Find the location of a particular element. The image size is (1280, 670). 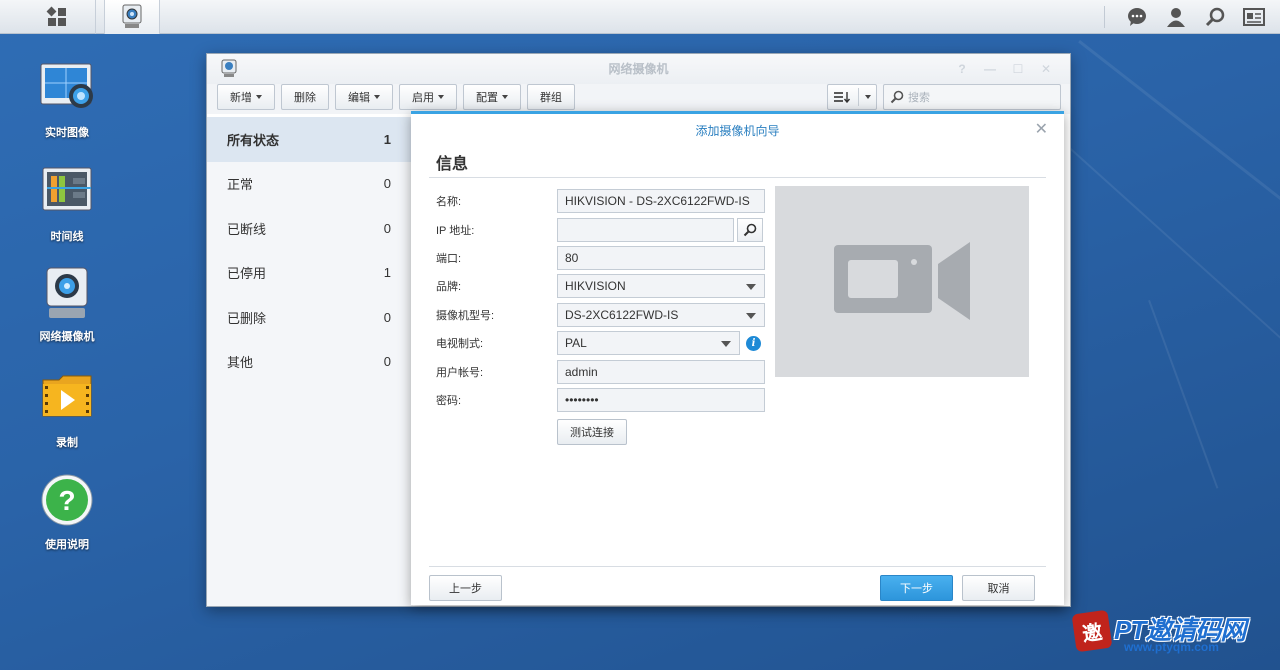

heading-divider is located at coordinates (737, 177).